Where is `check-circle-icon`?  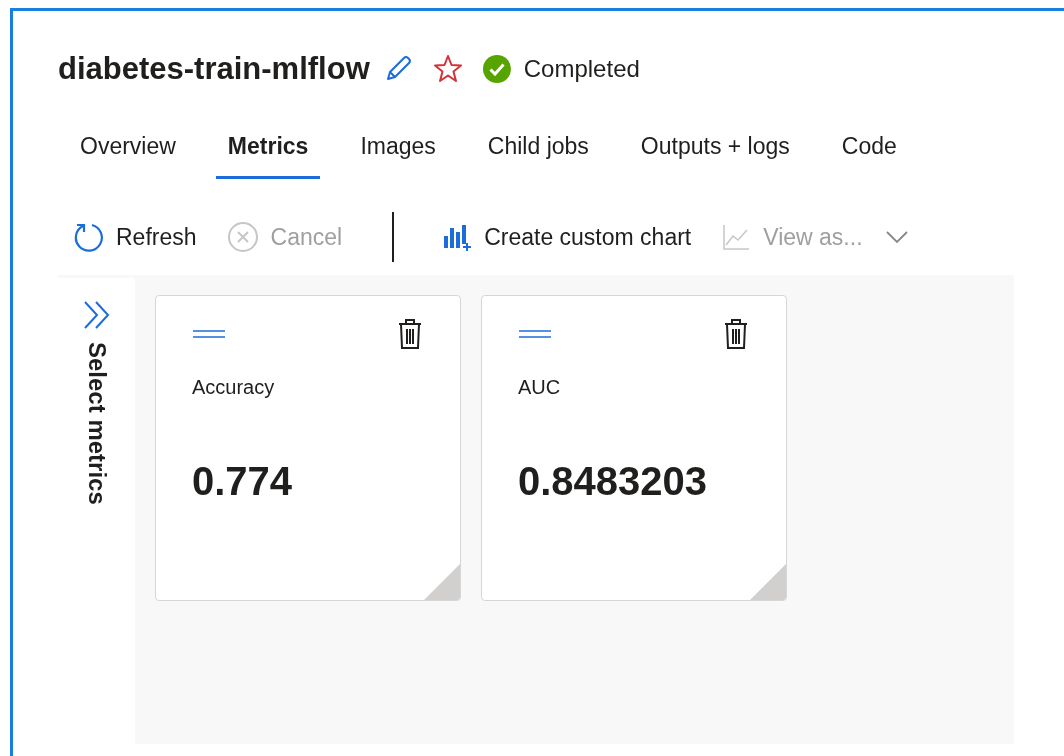 check-circle-icon is located at coordinates (496, 69).